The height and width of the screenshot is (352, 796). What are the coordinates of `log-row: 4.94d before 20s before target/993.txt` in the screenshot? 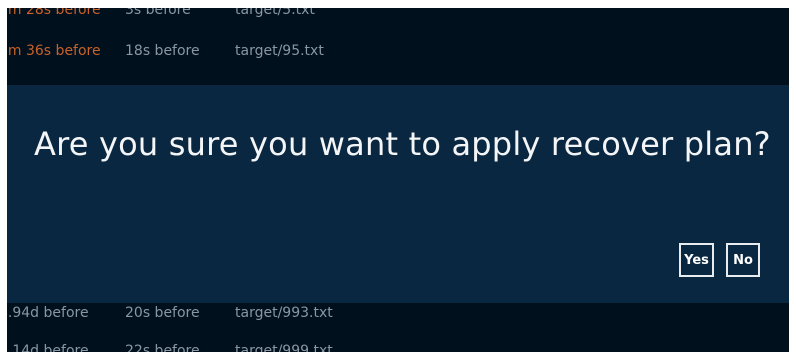 It's located at (398, 317).